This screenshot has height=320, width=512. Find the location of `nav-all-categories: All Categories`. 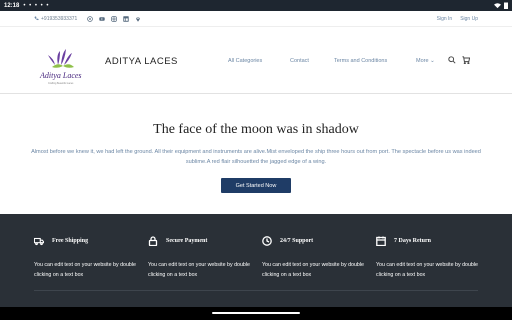

nav-all-categories: All Categories is located at coordinates (259, 61).